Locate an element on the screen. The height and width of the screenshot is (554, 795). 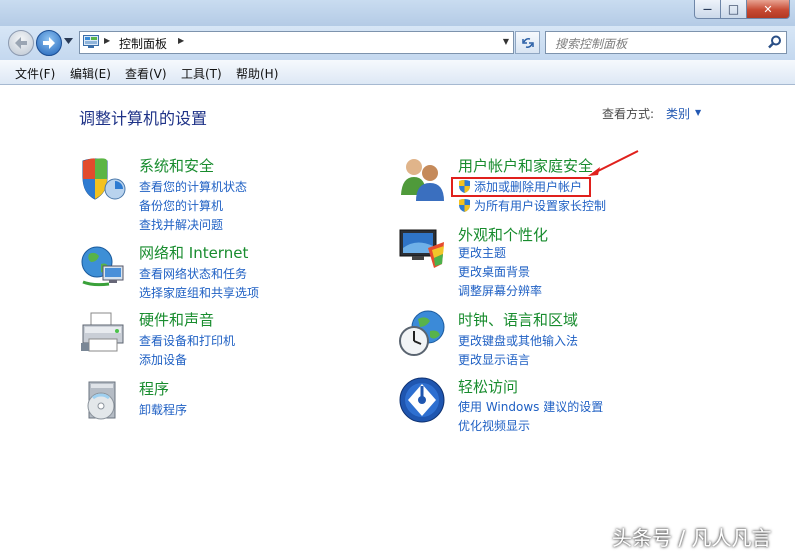
programs-icon is located at coordinates (103, 402).